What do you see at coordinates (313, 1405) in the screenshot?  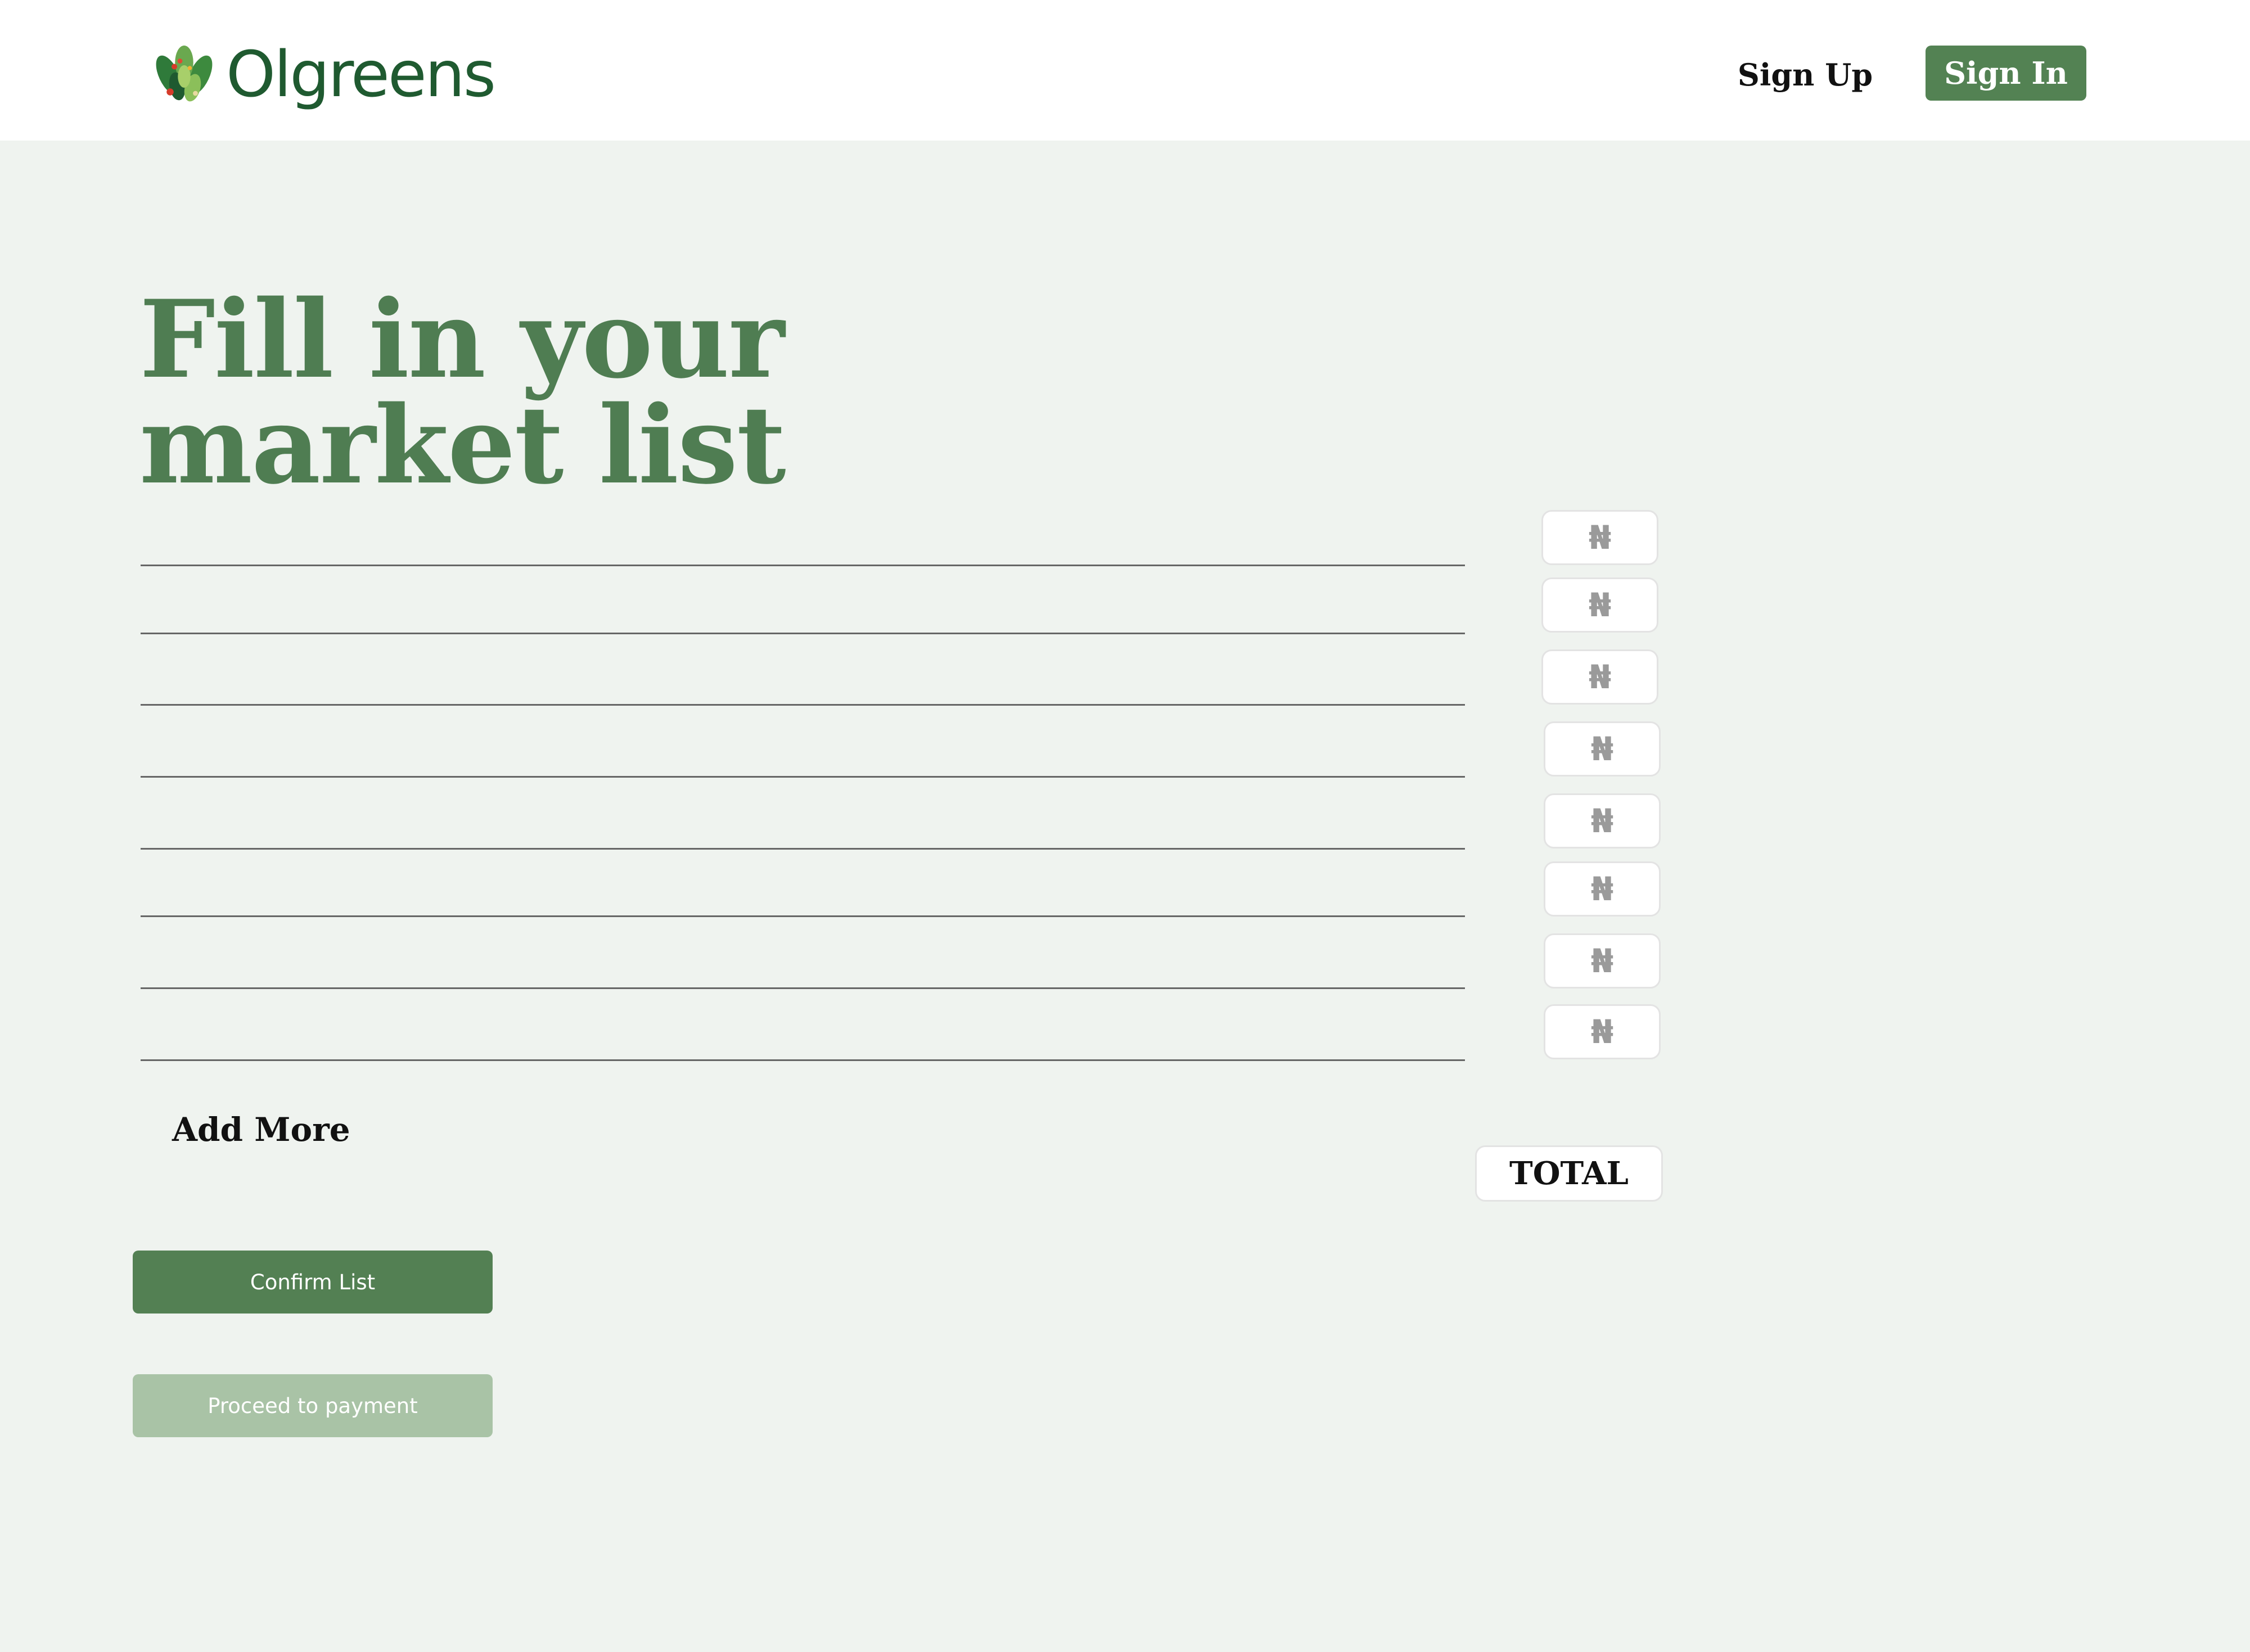 I see `proceed-to-payment-button: Proceed to payment` at bounding box center [313, 1405].